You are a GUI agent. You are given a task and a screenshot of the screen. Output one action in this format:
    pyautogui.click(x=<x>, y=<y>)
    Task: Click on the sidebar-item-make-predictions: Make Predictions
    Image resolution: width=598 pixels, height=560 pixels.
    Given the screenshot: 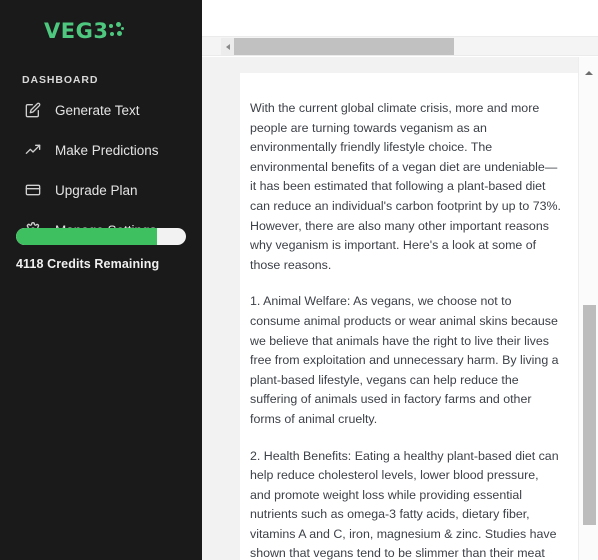 What is the action you would take?
    pyautogui.click(x=101, y=150)
    